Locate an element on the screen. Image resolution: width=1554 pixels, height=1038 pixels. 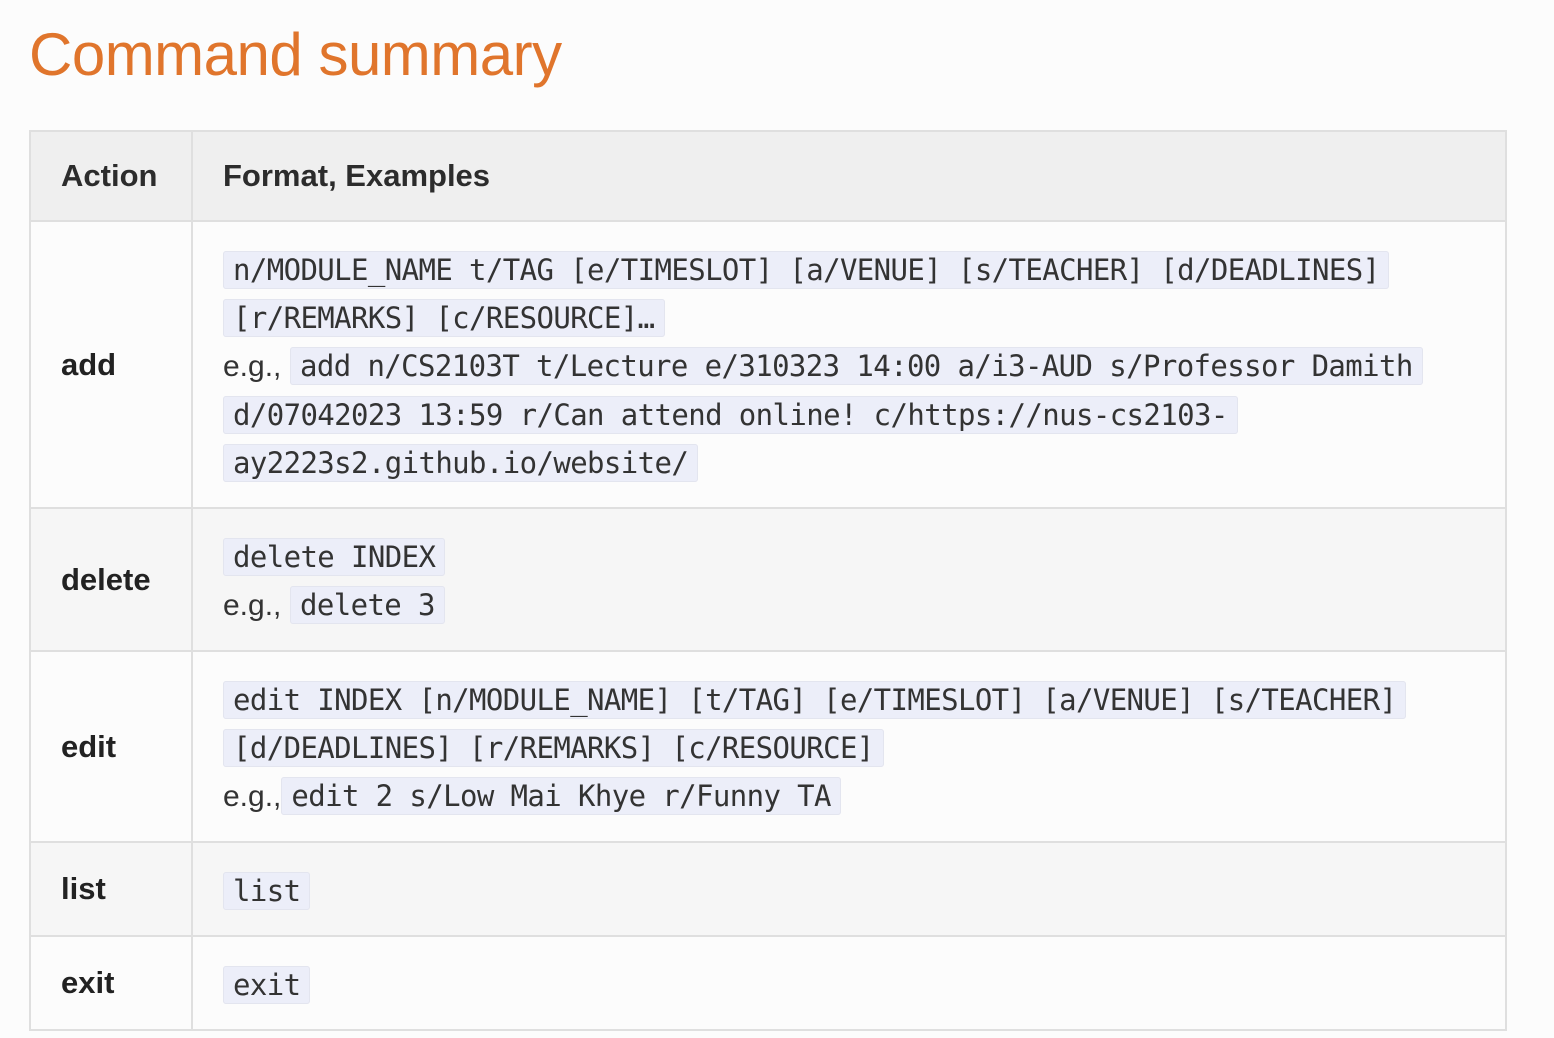
format-cell: list is located at coordinates (849, 889).